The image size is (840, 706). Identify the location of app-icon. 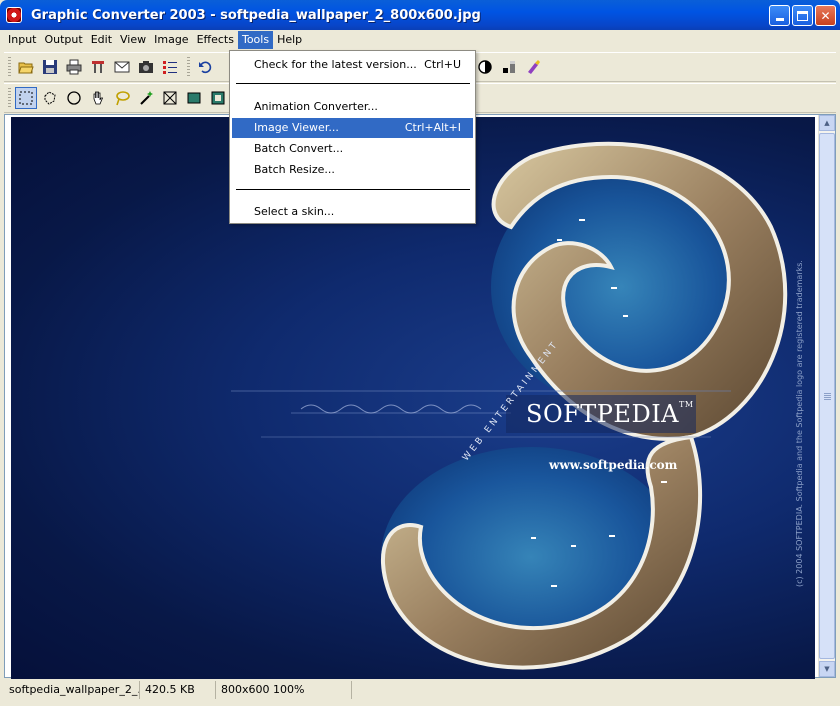
(14, 15).